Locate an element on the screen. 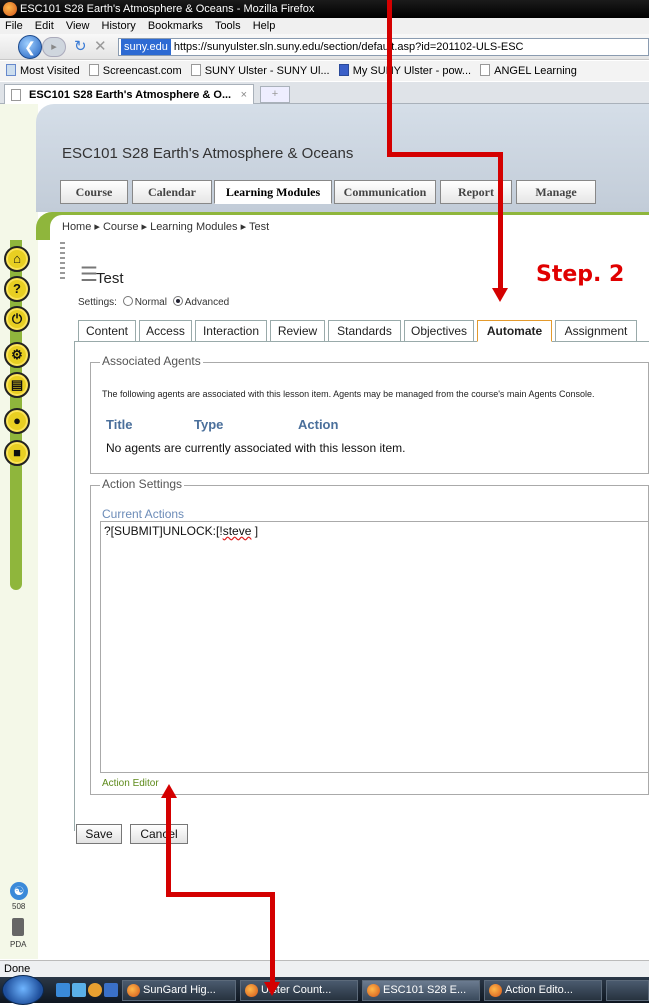  status-text: Done is located at coordinates (17, 969).